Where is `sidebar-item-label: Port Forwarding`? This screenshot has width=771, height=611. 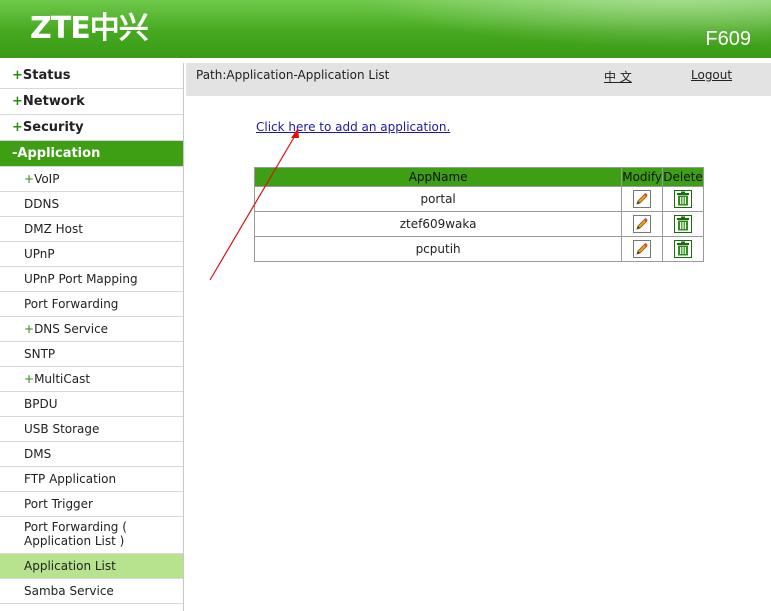 sidebar-item-label: Port Forwarding is located at coordinates (71, 304).